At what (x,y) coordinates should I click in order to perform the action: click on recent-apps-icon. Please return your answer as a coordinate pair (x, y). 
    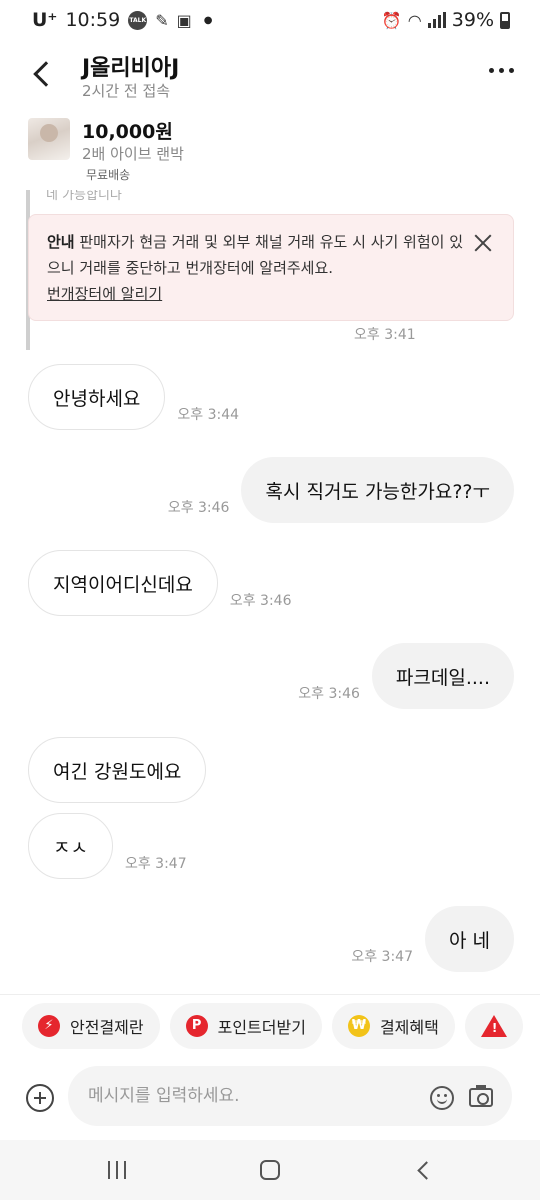
    Looking at the image, I should click on (116, 1170).